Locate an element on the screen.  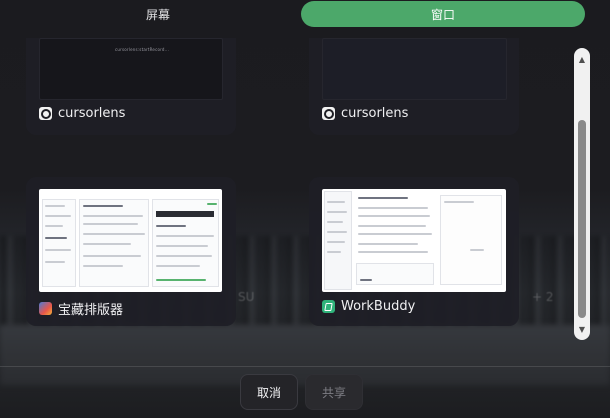
tab-screen: 屏幕 is located at coordinates (158, 14).